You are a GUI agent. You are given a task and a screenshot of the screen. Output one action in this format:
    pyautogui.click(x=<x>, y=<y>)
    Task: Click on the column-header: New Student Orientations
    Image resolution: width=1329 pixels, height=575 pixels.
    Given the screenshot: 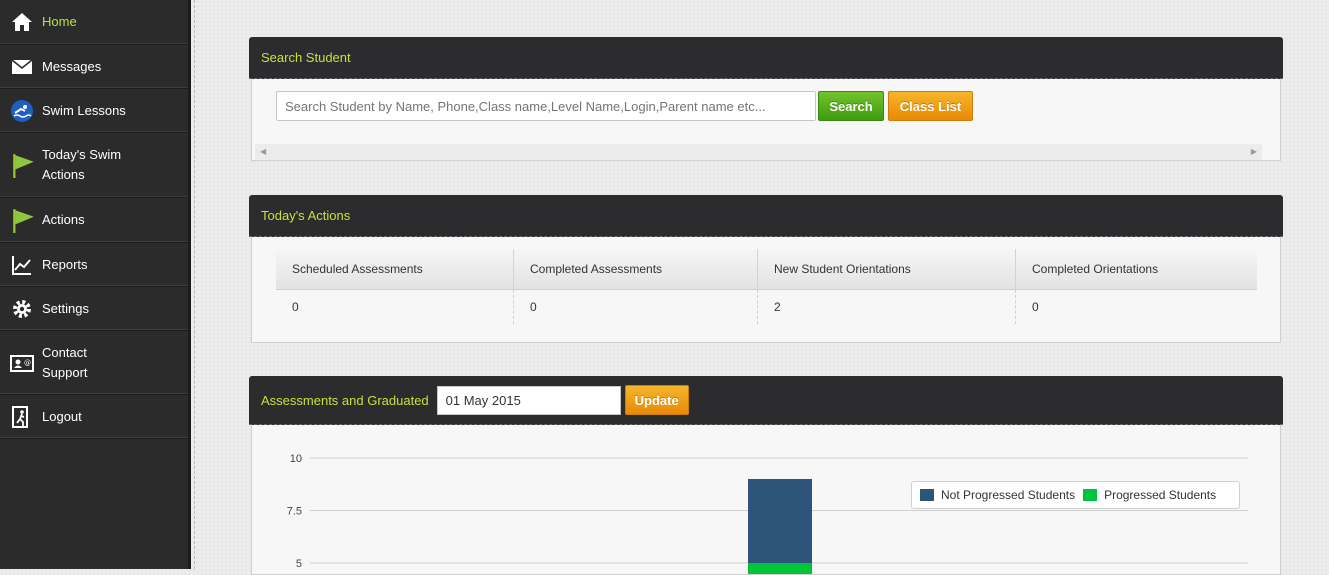 What is the action you would take?
    pyautogui.click(x=887, y=269)
    